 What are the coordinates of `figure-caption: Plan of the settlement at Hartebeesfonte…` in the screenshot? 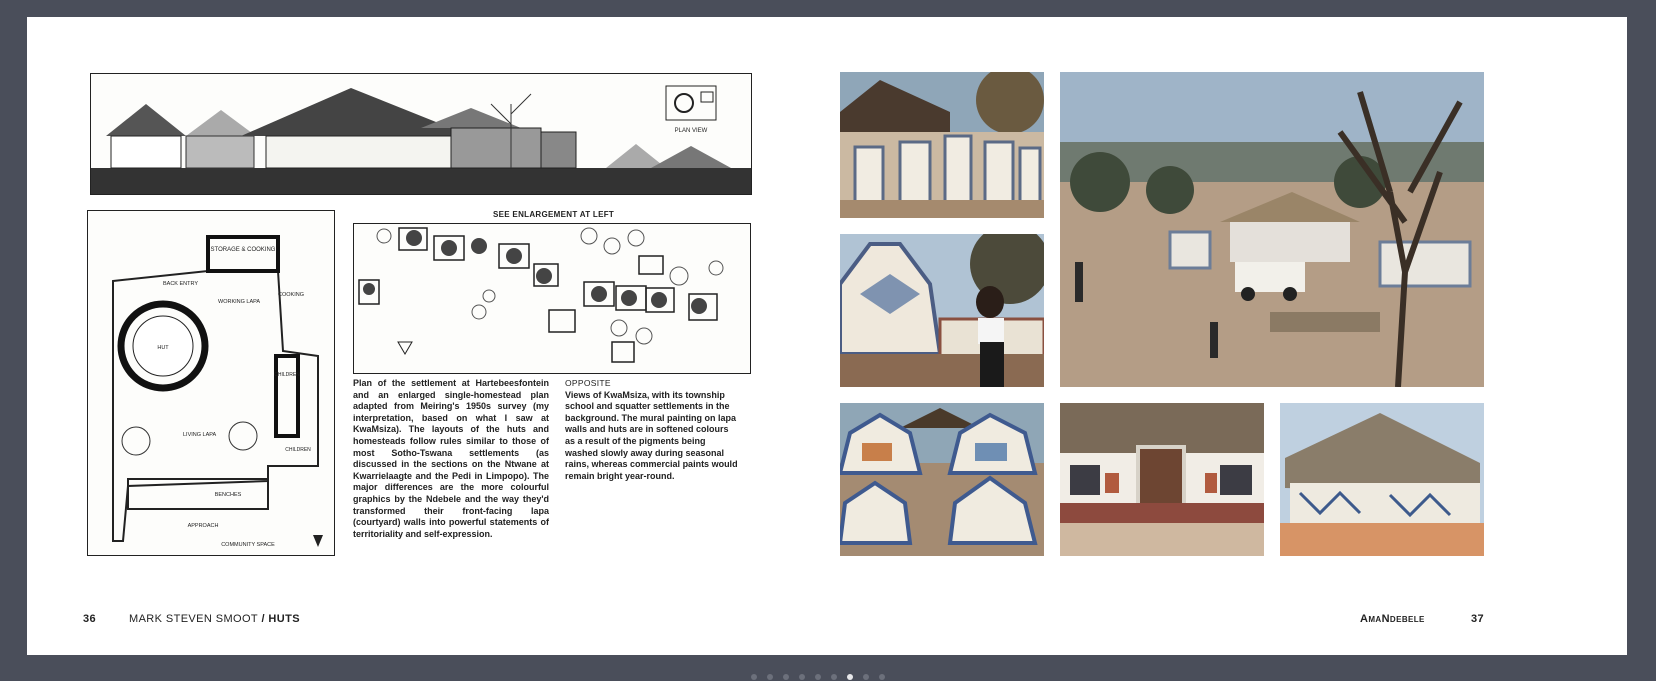 It's located at (451, 458).